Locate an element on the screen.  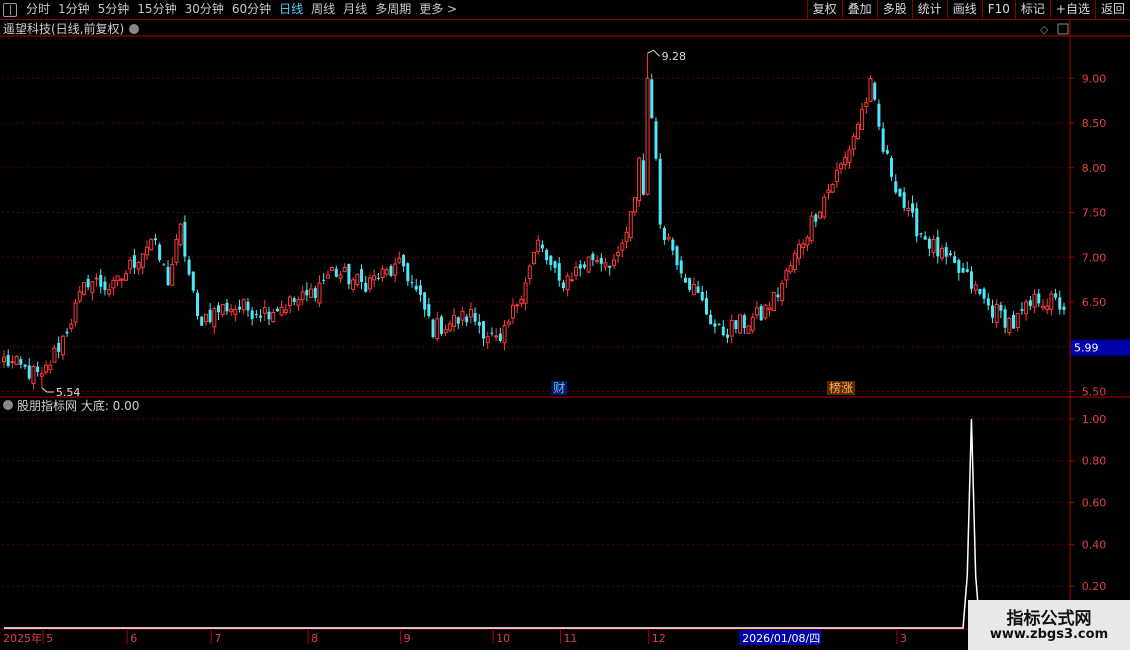
watermark: 指标公式网 www.zbgs3.com is located at coordinates (1049, 625).